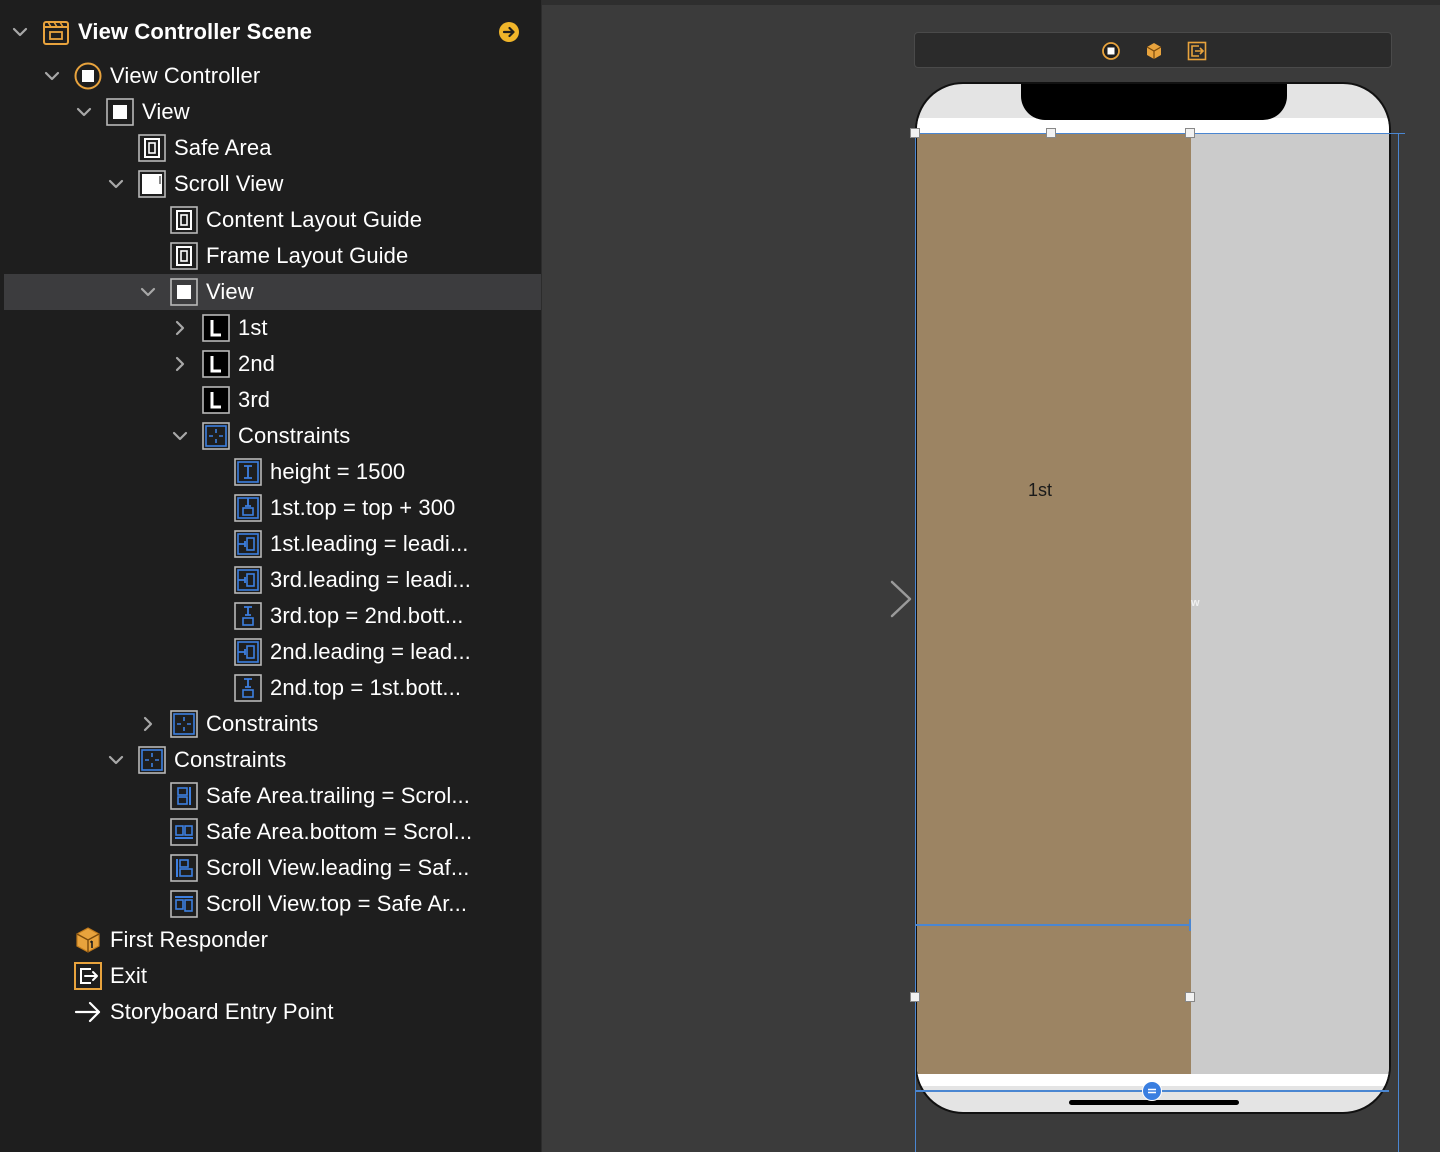 The image size is (1440, 1152). Describe the element at coordinates (272, 220) in the screenshot. I see `outline-row-content-layout-guide: Content Layout Guide` at that location.